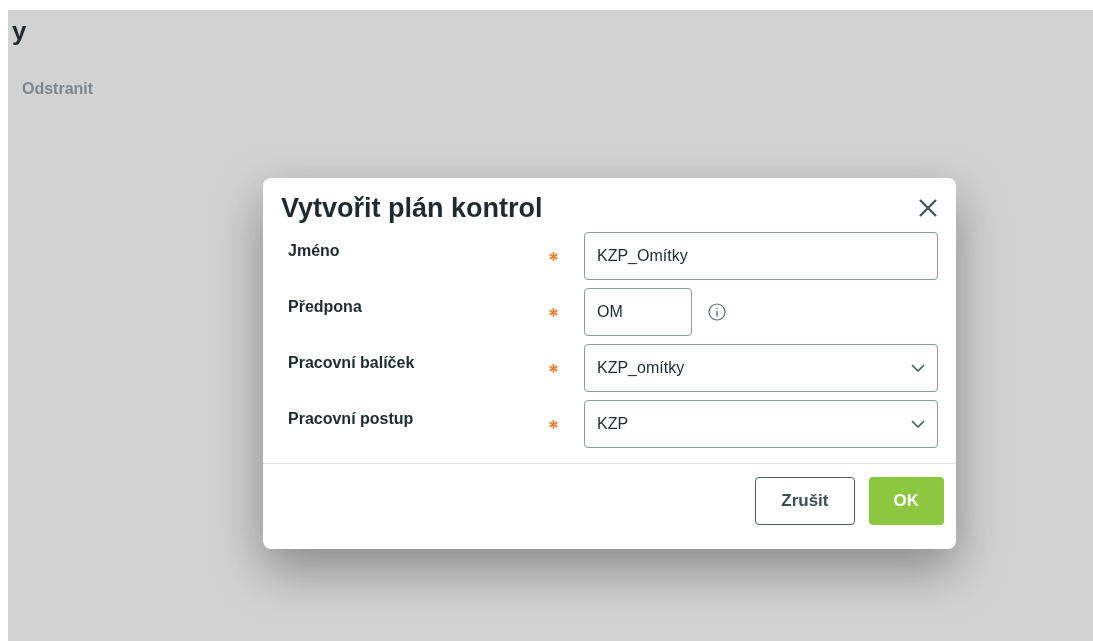 This screenshot has height=641, width=1093. Describe the element at coordinates (325, 307) in the screenshot. I see `field-label: Předpona` at that location.